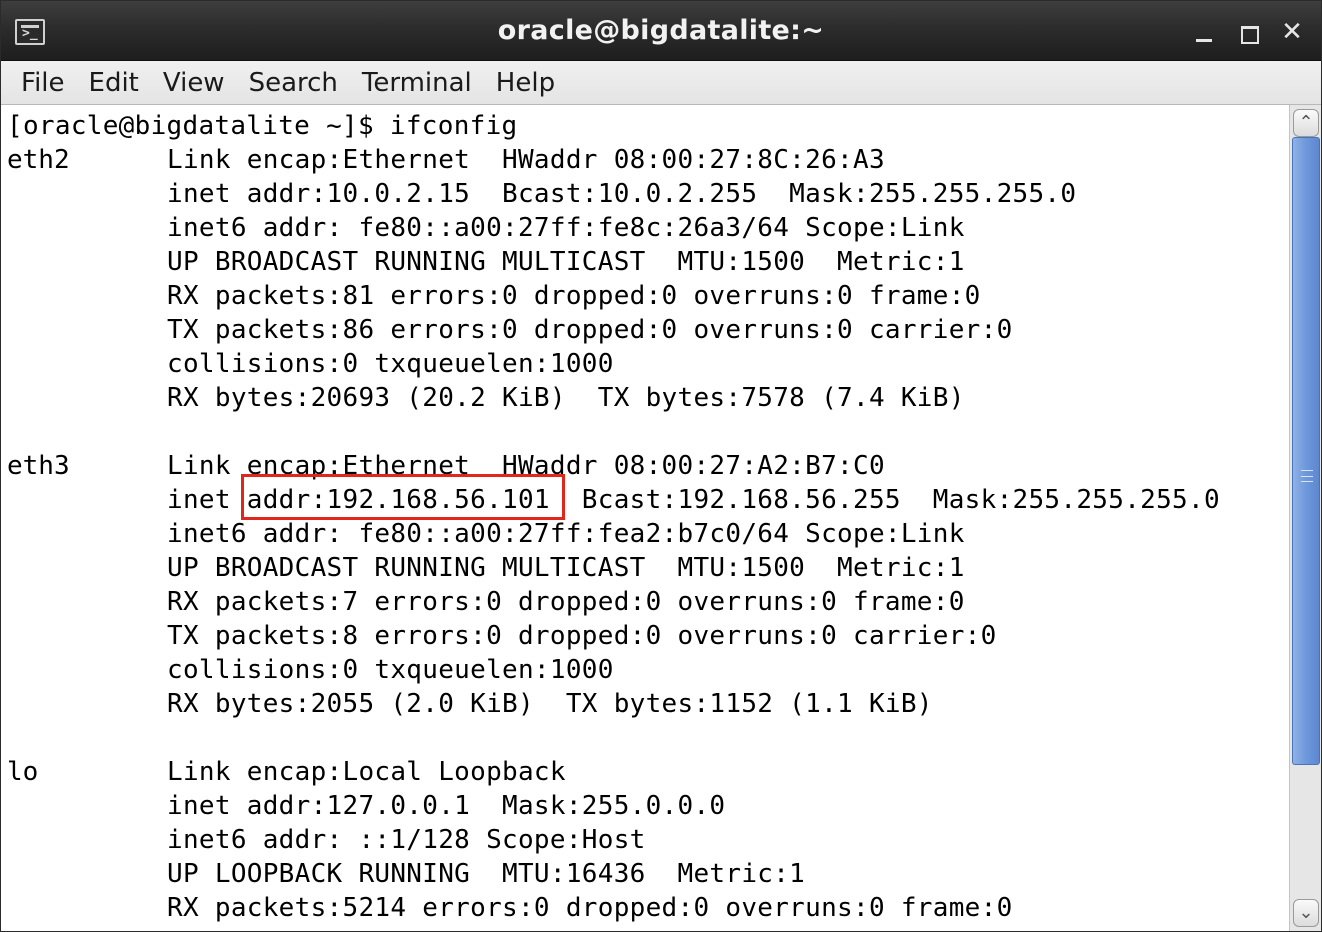  I want to click on menu-search: Search, so click(293, 83).